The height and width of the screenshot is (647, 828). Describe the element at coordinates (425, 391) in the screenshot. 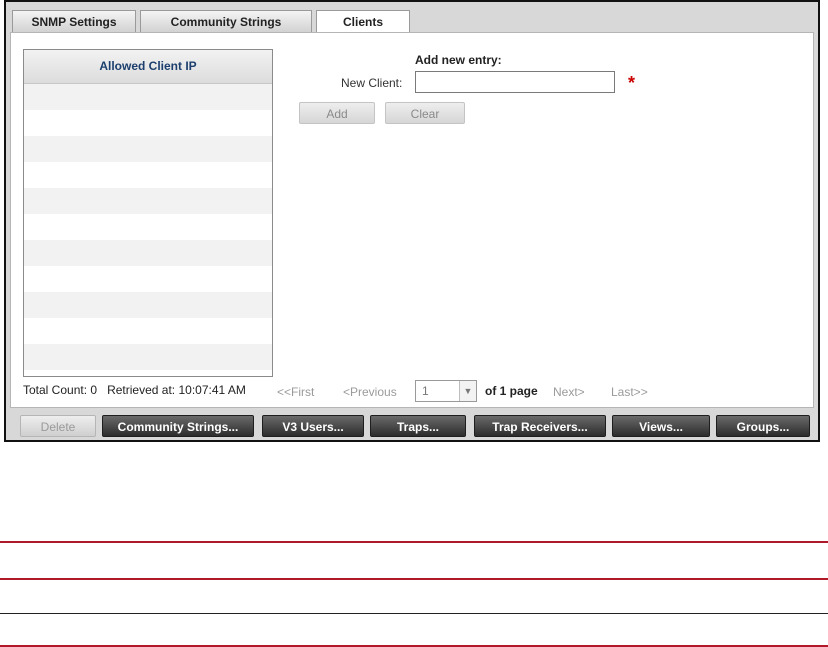

I see `page-select-value: 1` at that location.